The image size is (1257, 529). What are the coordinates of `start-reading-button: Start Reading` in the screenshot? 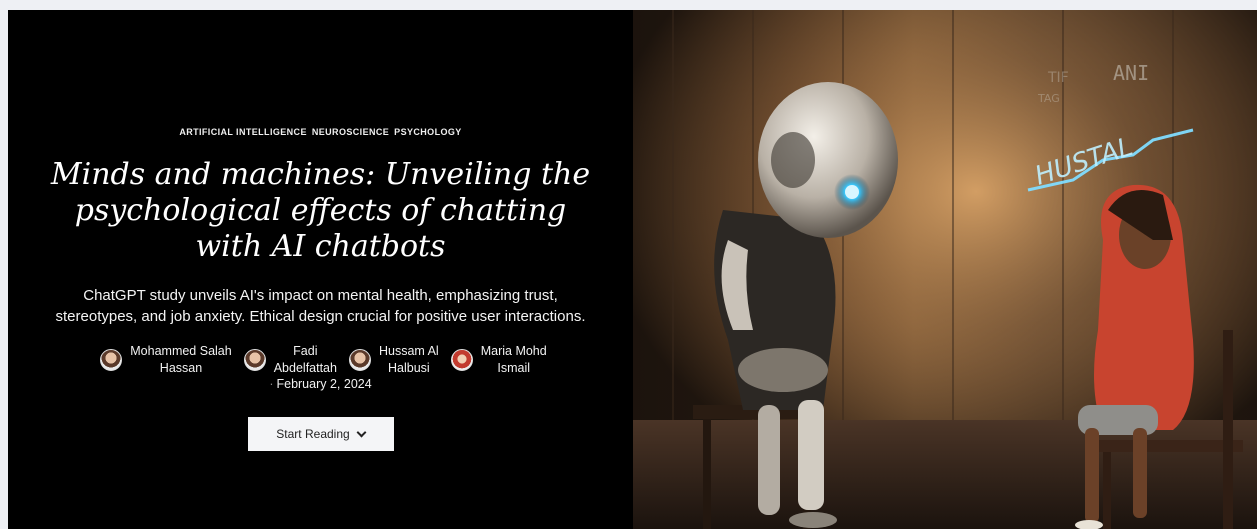 It's located at (320, 434).